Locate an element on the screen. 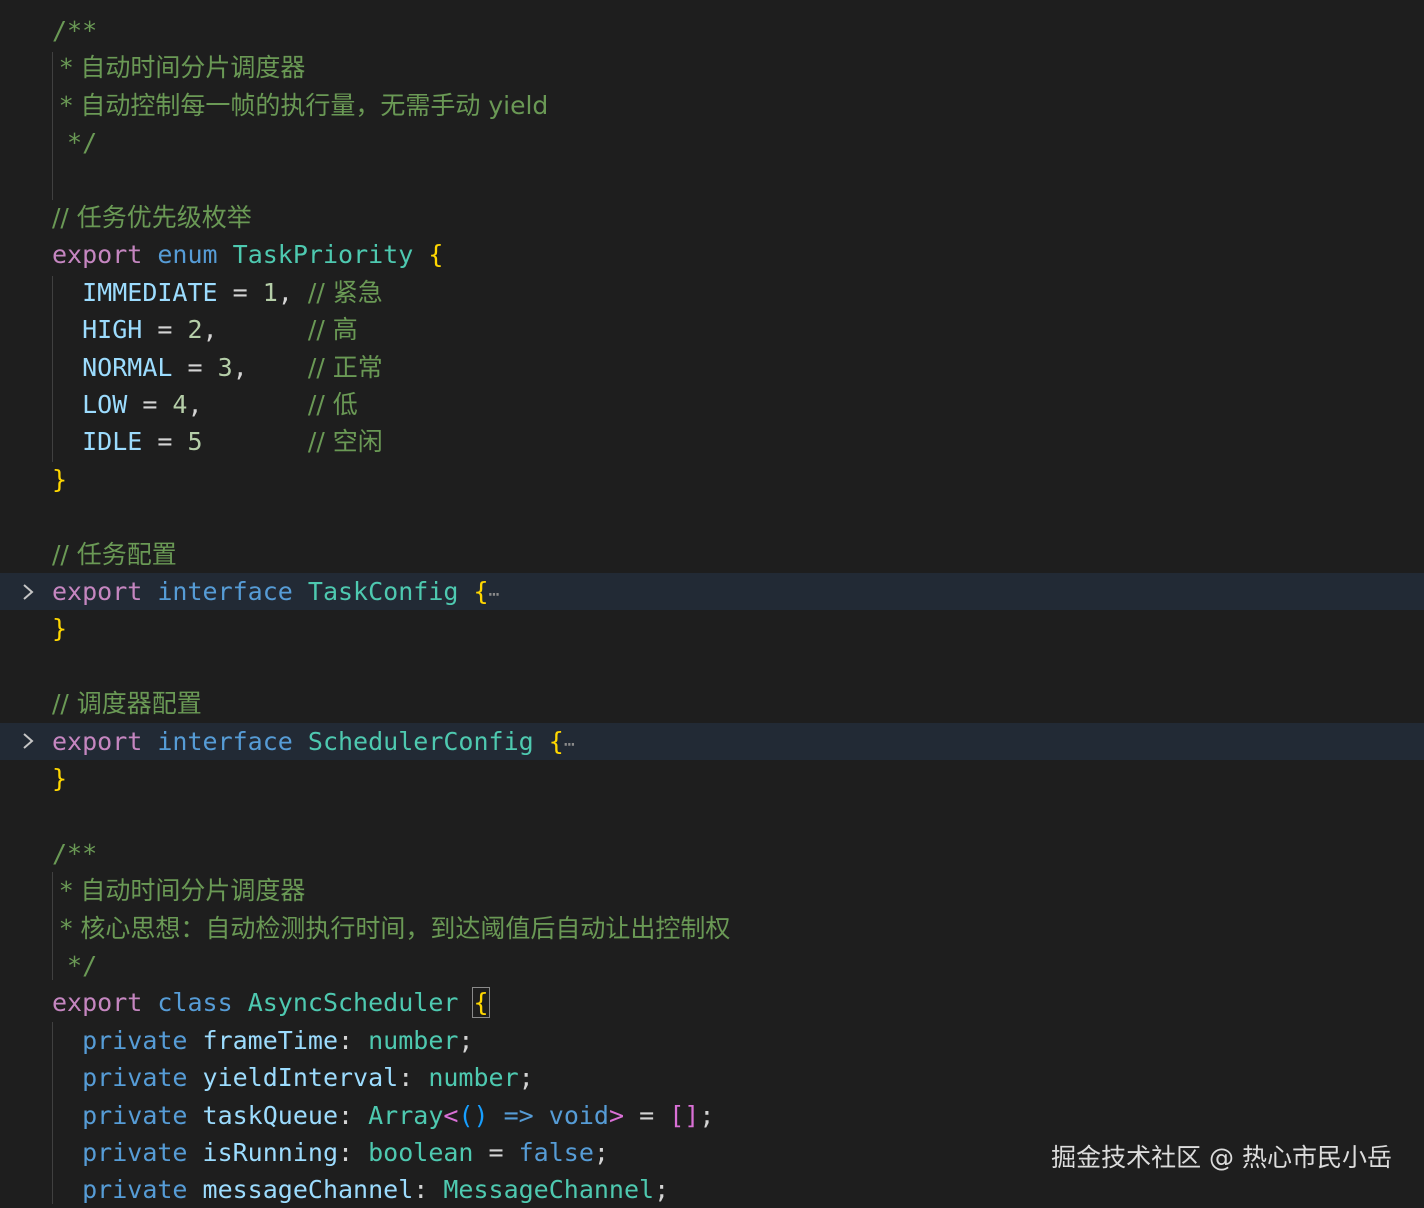  code-line: export interface SchedulerConfig {⋯ is located at coordinates (712, 741).